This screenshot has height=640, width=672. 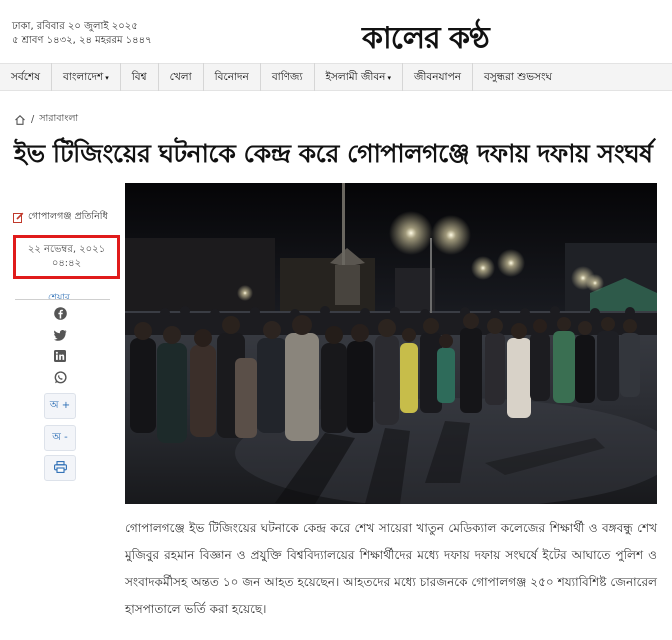 What do you see at coordinates (426, 39) in the screenshot?
I see `site-logo: কালের কণ্ঠ` at bounding box center [426, 39].